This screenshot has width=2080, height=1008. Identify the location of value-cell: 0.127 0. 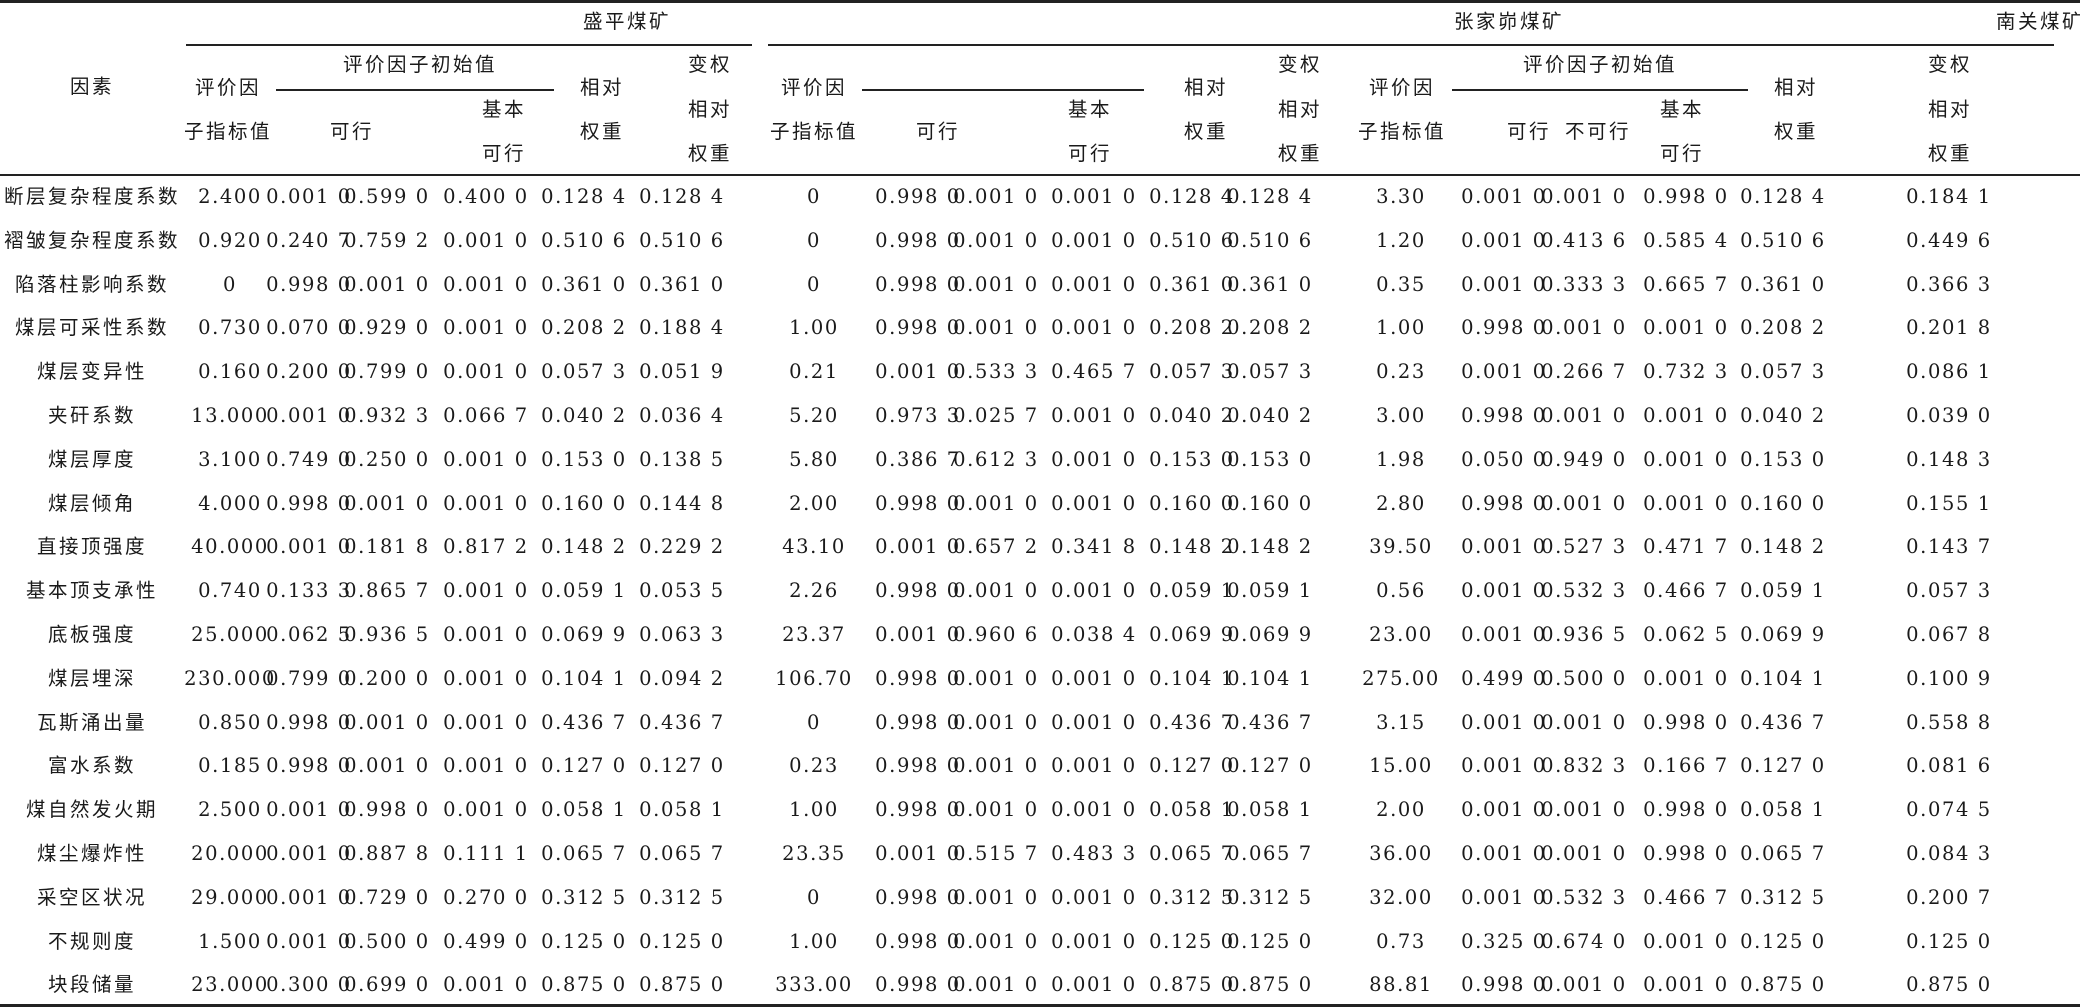
(1783, 765).